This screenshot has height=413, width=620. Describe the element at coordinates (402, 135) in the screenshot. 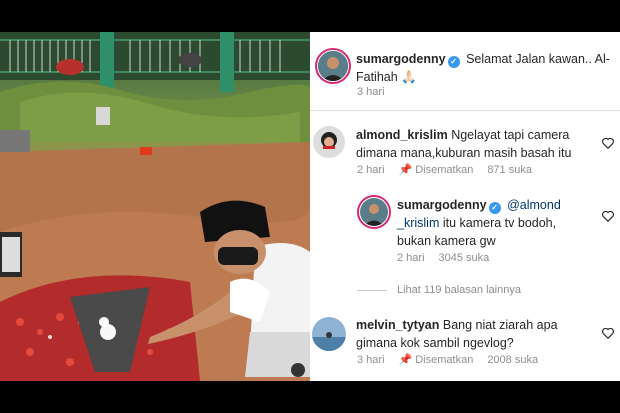

I see `comment-username: almond_krislim` at that location.